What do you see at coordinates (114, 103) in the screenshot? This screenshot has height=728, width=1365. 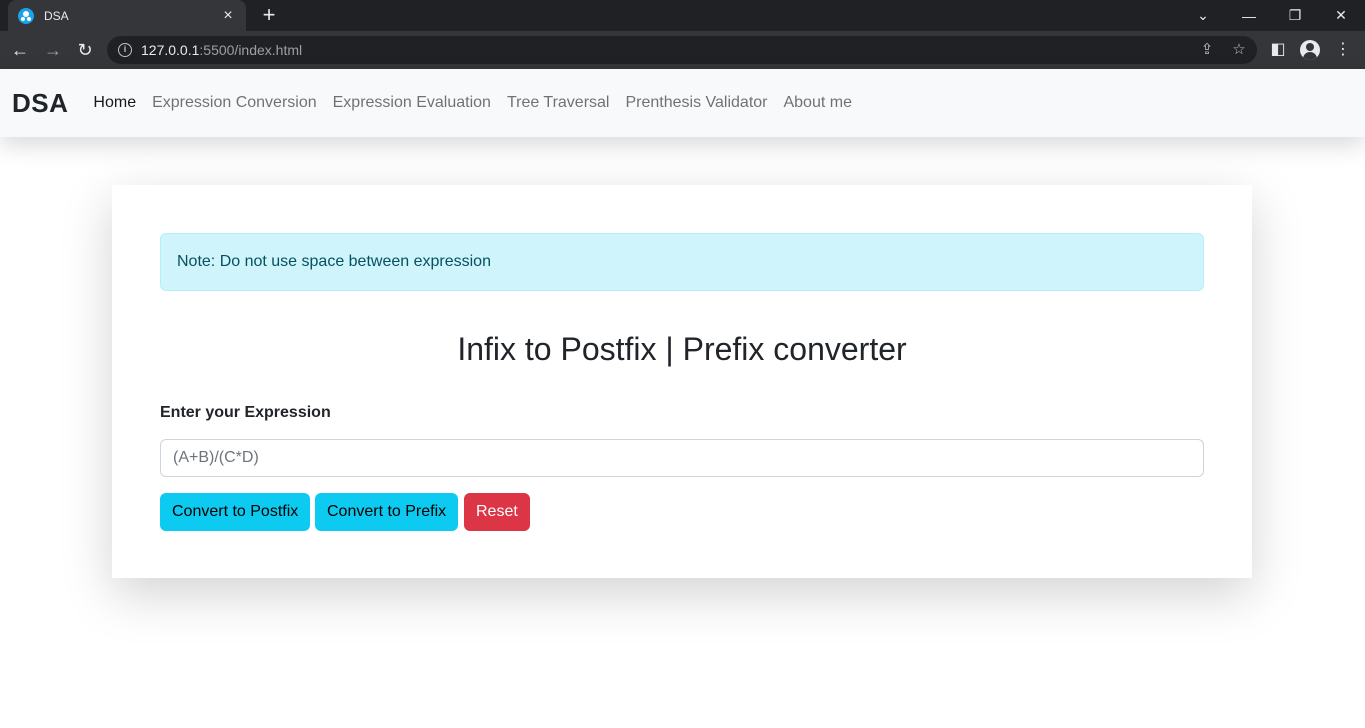 I see `nav-link-home: Home` at bounding box center [114, 103].